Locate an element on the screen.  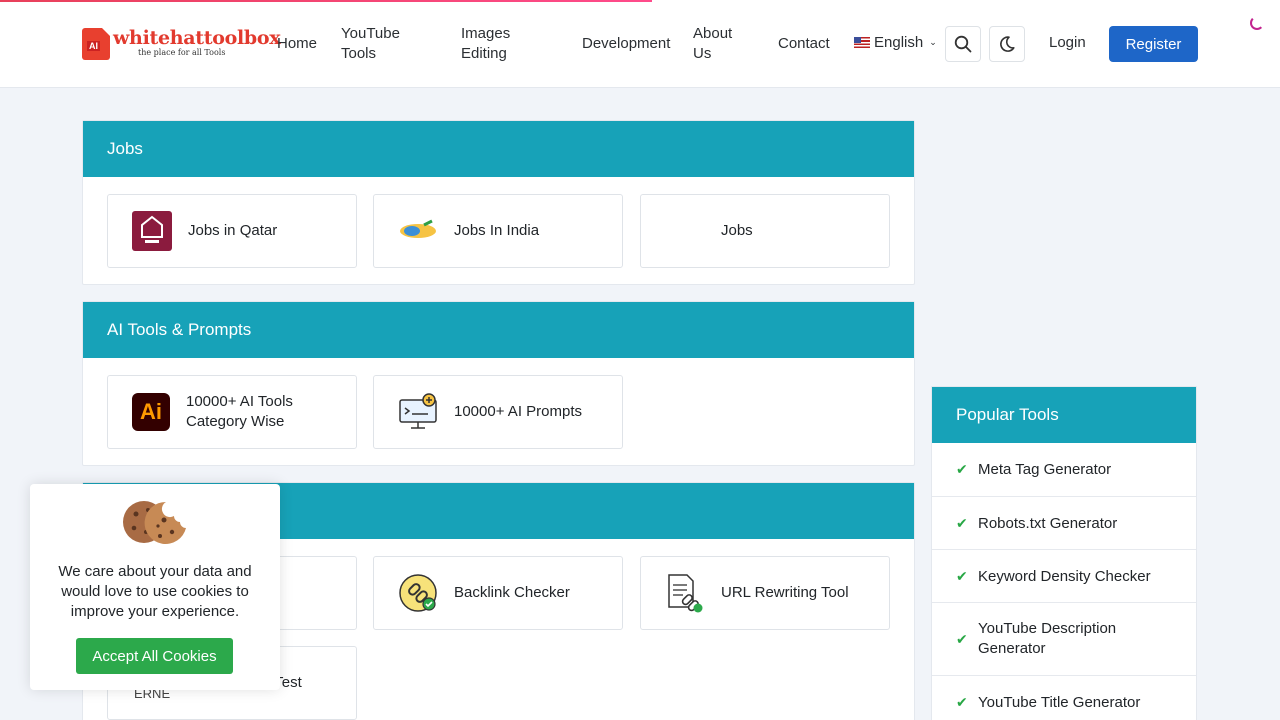
accept-cookies-button: Accept All Cookies is located at coordinates (154, 656).